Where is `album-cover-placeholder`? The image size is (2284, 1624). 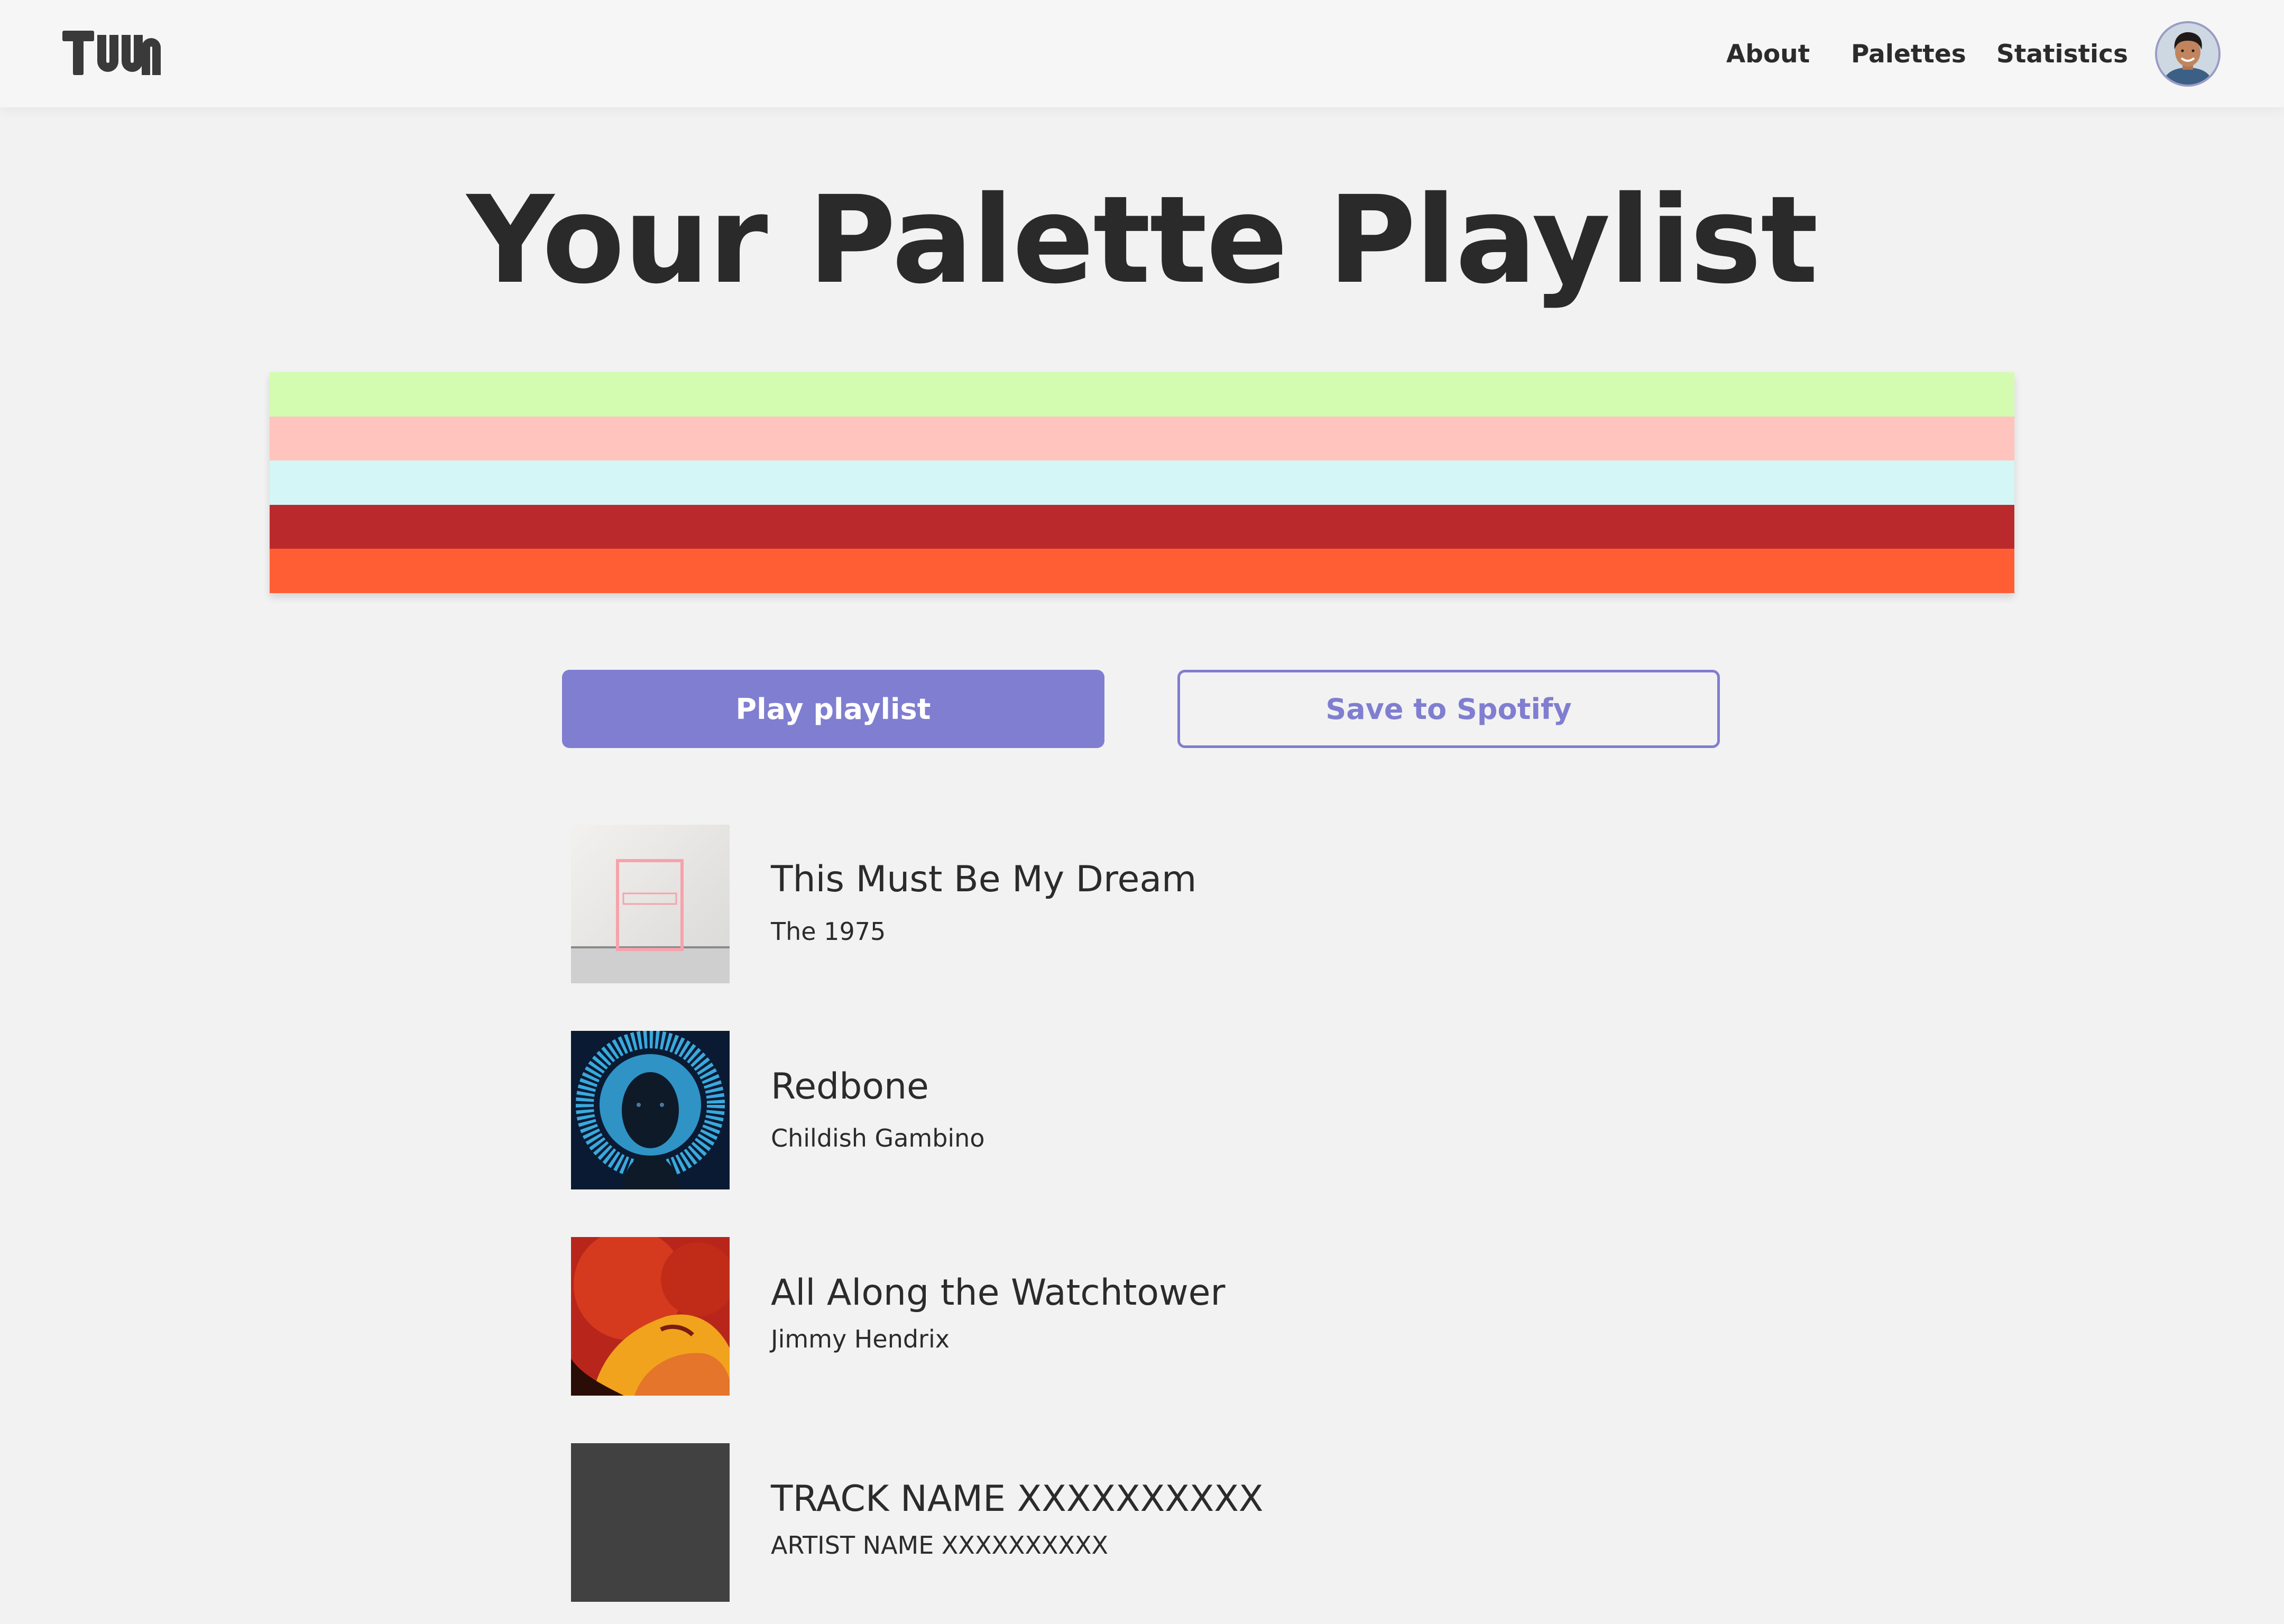
album-cover-placeholder is located at coordinates (650, 1522).